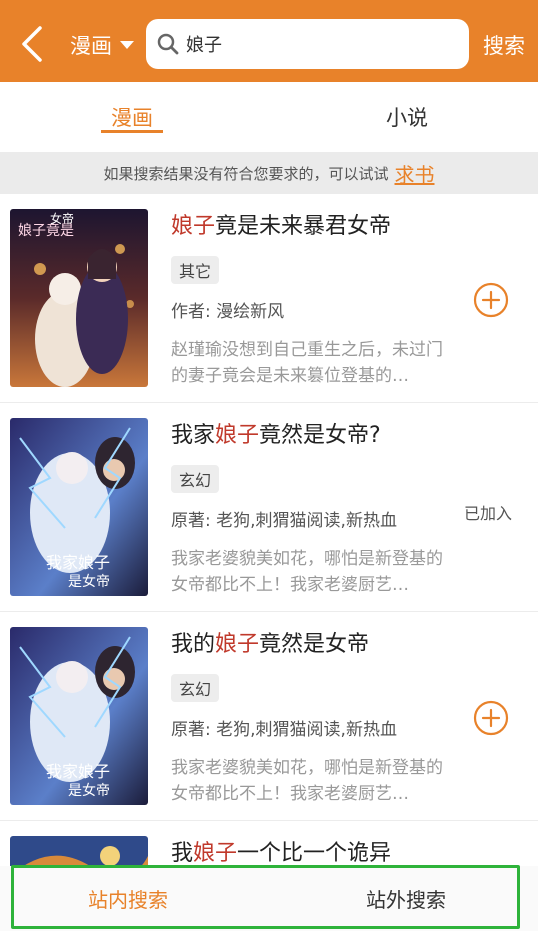 This screenshot has width=538, height=931. Describe the element at coordinates (406, 898) in the screenshot. I see `tab-external-search: 站外搜索` at that location.